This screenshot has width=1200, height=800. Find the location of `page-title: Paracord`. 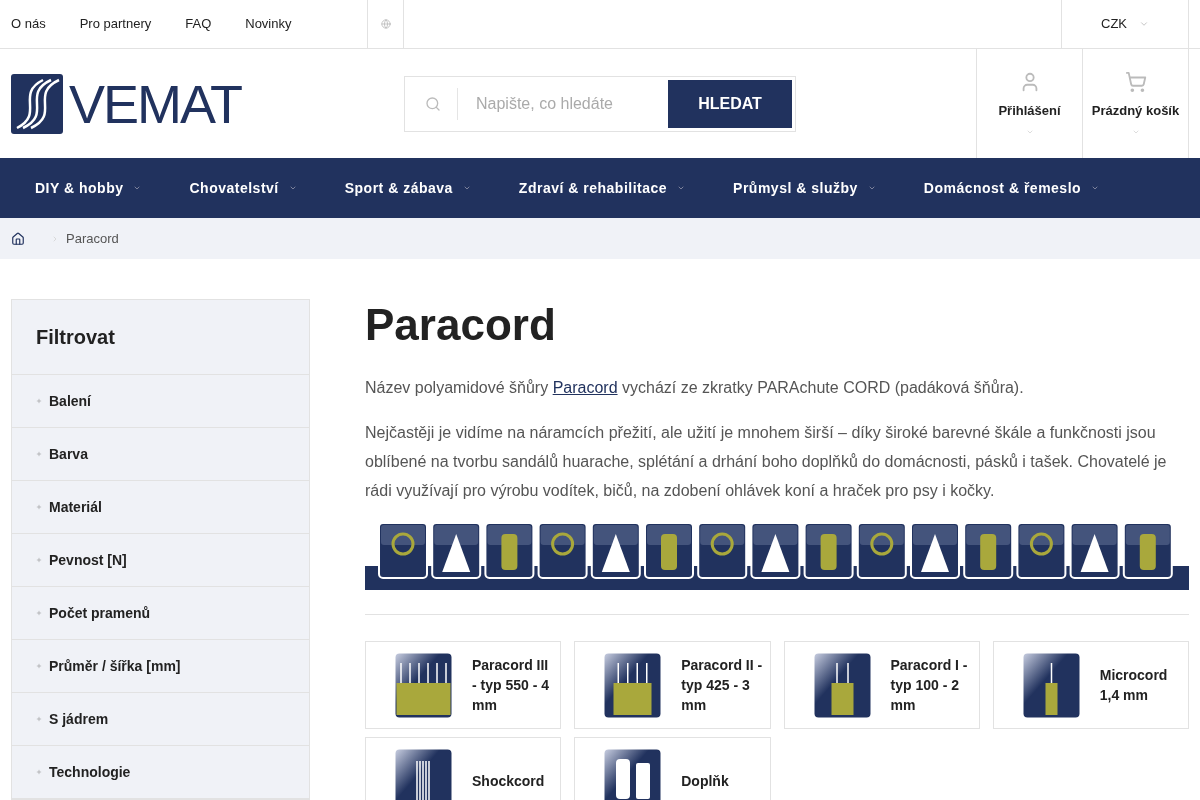

page-title: Paracord is located at coordinates (461, 325).